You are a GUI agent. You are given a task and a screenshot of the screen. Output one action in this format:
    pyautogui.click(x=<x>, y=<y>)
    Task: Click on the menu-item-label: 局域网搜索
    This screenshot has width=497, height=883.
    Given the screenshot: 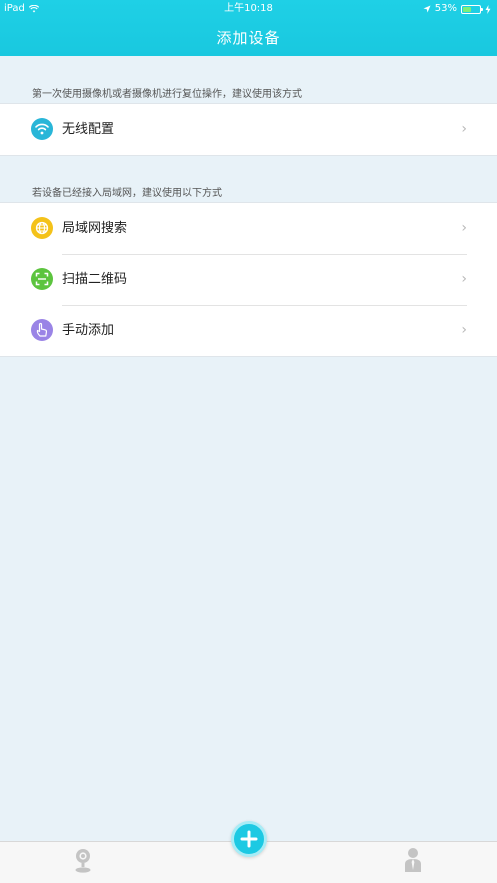 What is the action you would take?
    pyautogui.click(x=95, y=228)
    